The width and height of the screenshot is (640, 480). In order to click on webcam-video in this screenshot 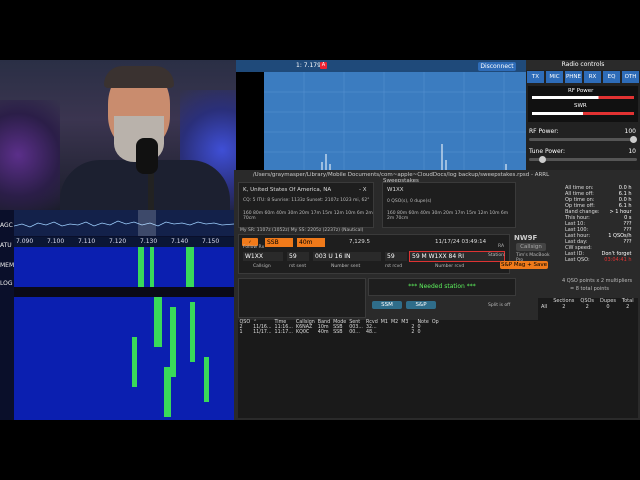, I will do `click(118, 135)`.